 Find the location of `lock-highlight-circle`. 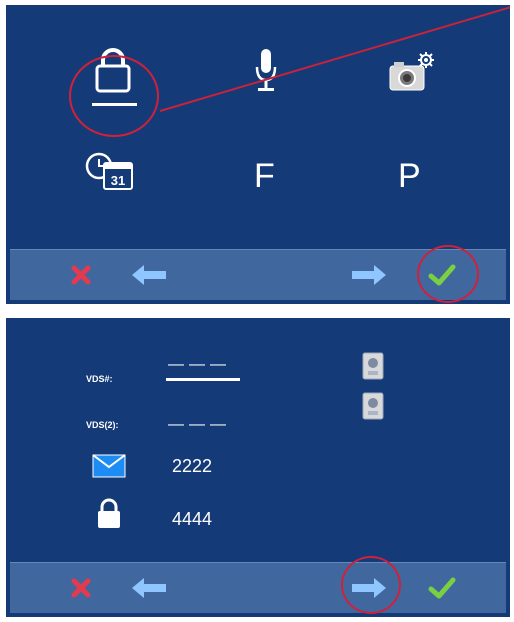

lock-highlight-circle is located at coordinates (114, 96).